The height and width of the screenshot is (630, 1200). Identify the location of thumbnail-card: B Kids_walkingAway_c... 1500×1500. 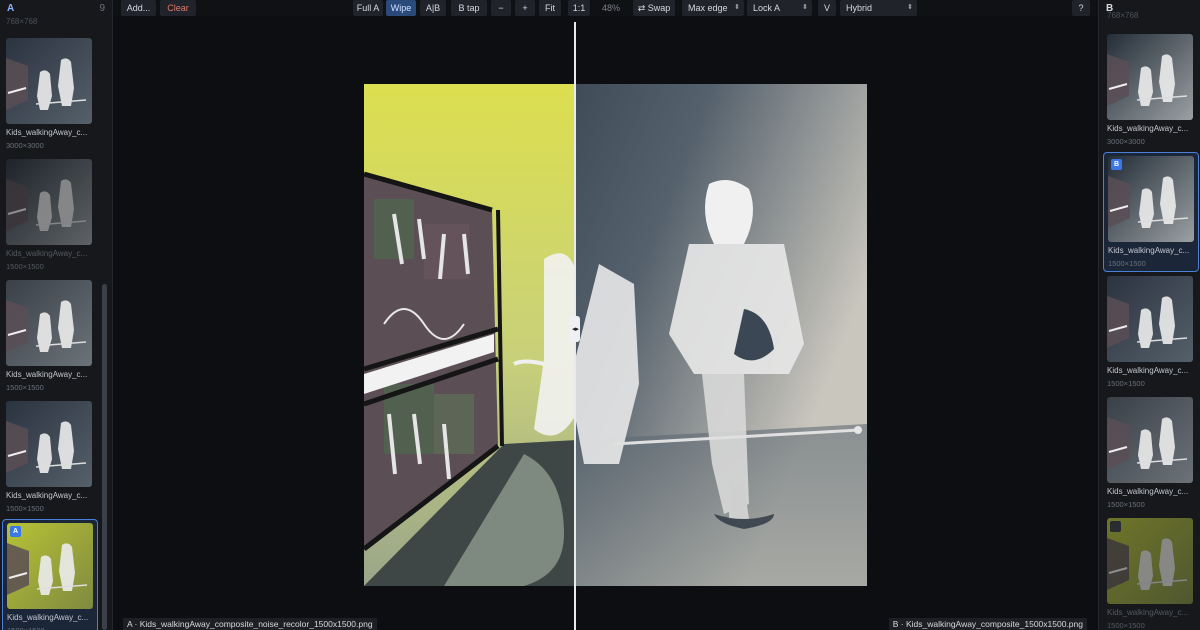
(1151, 212).